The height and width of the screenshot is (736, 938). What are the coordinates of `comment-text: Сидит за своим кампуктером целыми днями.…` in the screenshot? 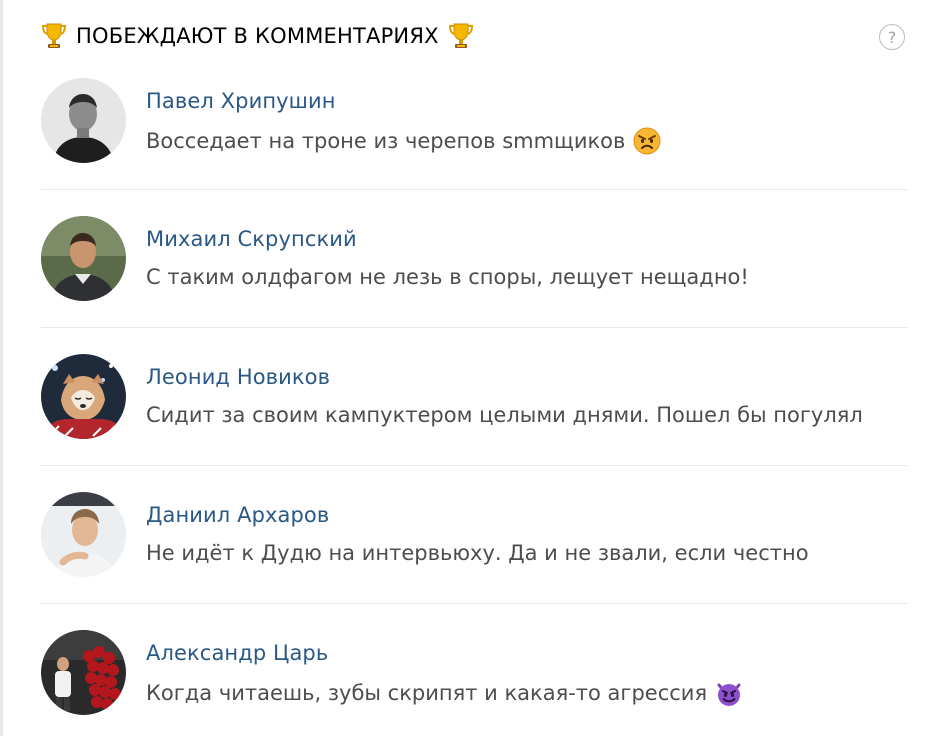 It's located at (504, 415).